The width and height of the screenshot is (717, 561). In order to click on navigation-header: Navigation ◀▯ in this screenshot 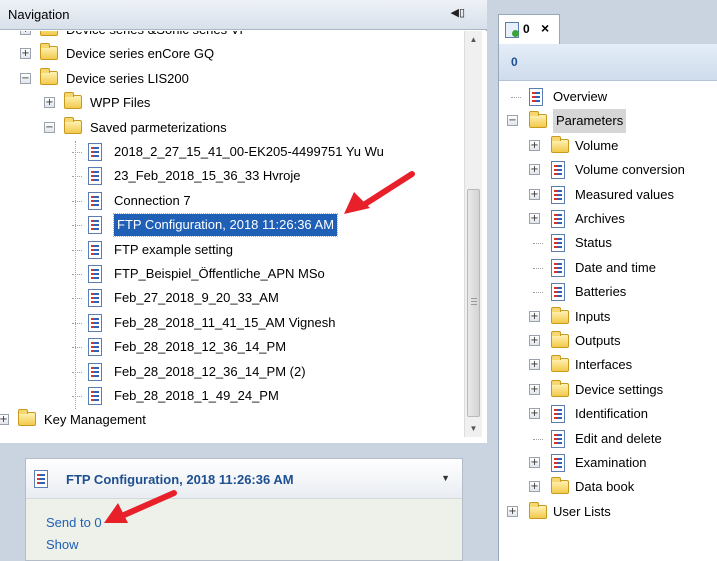, I will do `click(243, 15)`.